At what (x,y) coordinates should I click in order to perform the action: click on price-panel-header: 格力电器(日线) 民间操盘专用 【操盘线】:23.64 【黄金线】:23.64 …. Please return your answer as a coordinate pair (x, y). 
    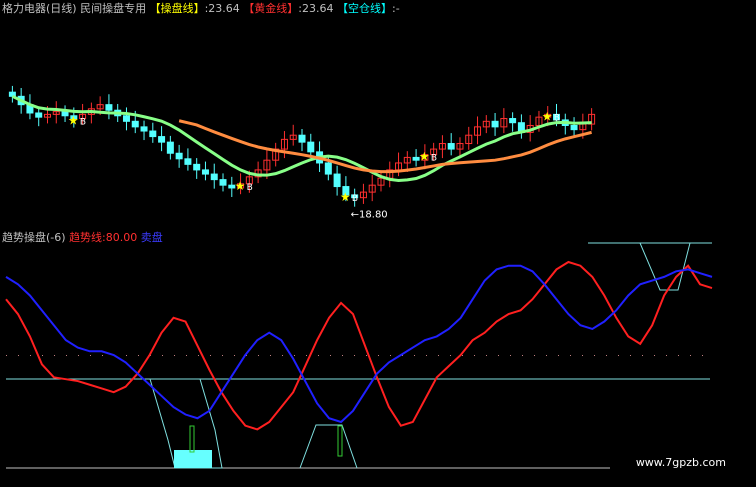
    Looking at the image, I should click on (201, 8).